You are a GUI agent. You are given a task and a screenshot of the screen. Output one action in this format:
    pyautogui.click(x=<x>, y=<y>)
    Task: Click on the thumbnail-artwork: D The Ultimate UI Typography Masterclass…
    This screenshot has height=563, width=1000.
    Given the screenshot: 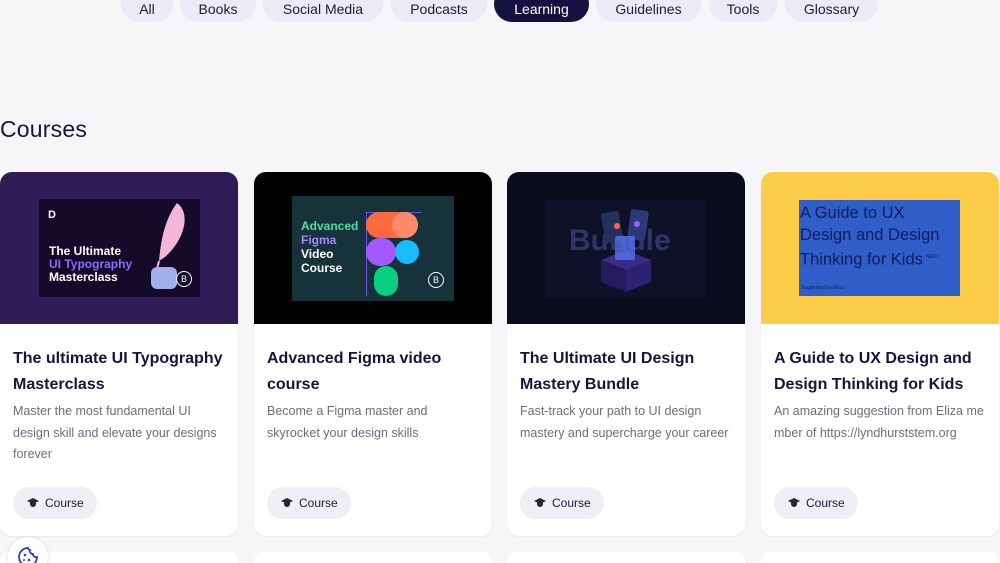 What is the action you would take?
    pyautogui.click(x=119, y=248)
    